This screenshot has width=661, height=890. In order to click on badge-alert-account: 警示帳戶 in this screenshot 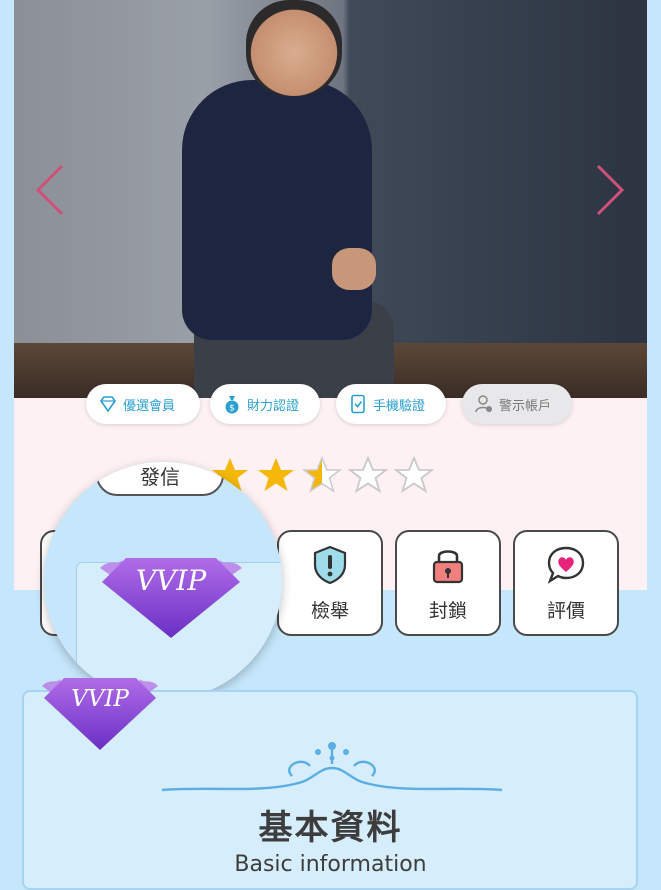, I will do `click(517, 404)`.